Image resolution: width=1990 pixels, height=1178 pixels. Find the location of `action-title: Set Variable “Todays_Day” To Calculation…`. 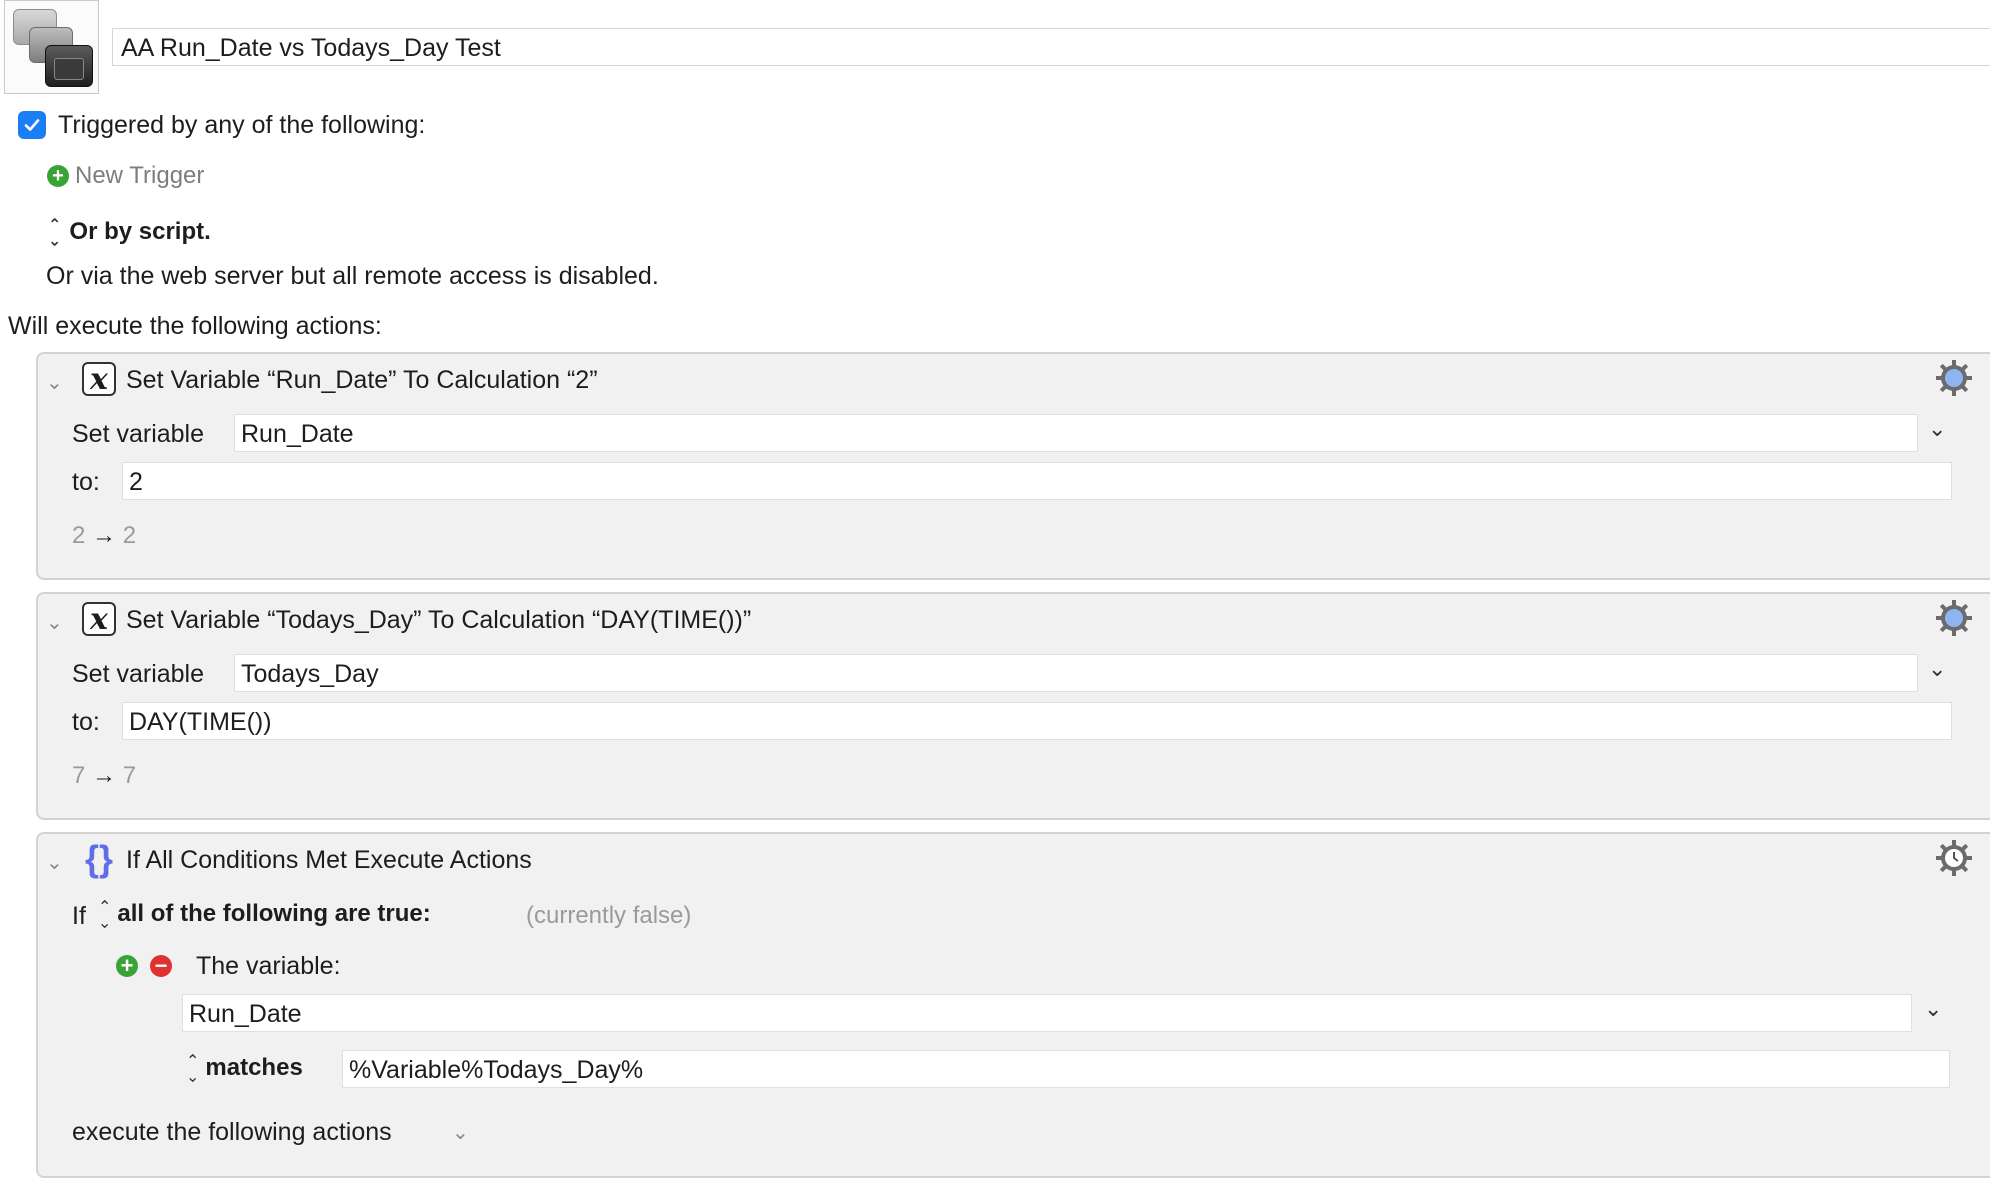

action-title: Set Variable “Todays_Day” To Calculation… is located at coordinates (439, 620).